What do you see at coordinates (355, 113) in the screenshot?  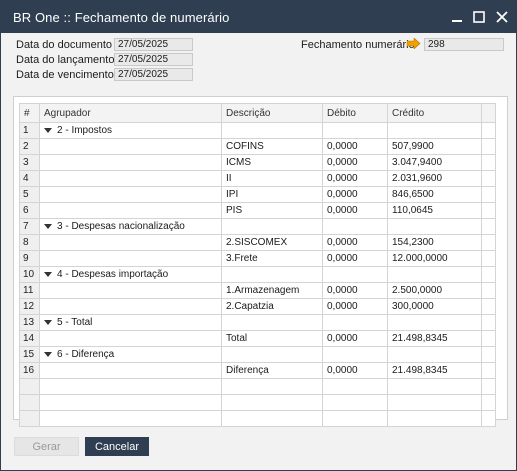 I see `col-header-debito: Débito` at bounding box center [355, 113].